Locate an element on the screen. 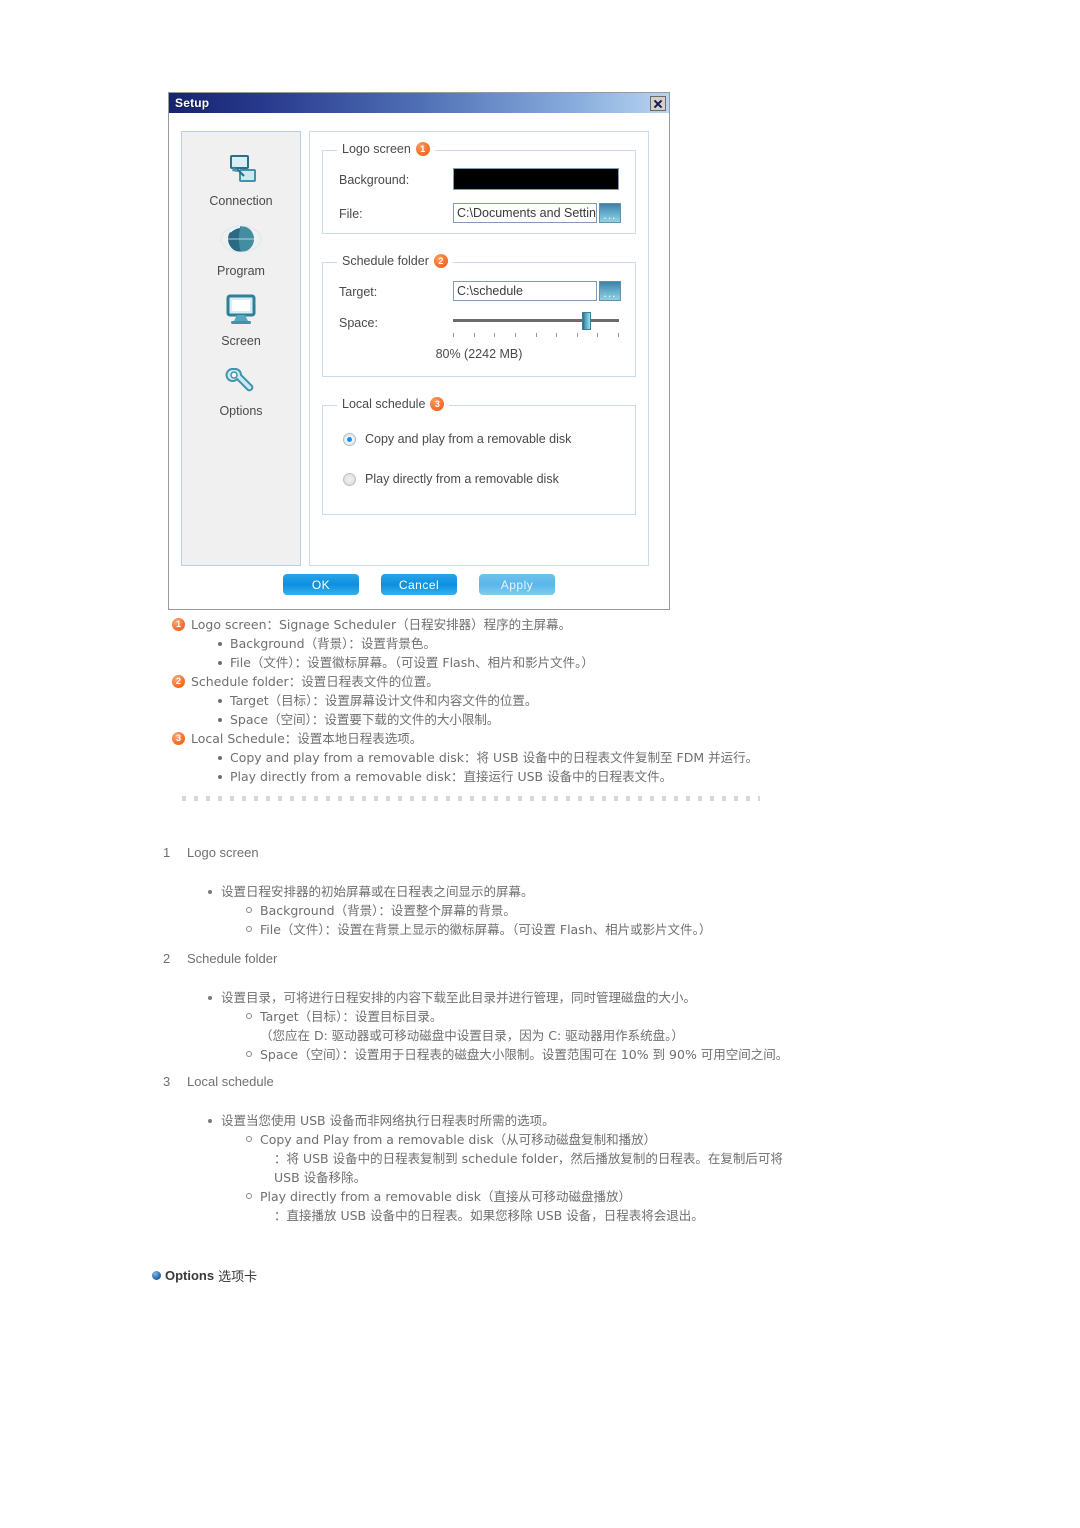  section-title: Logo screen is located at coordinates (223, 852).